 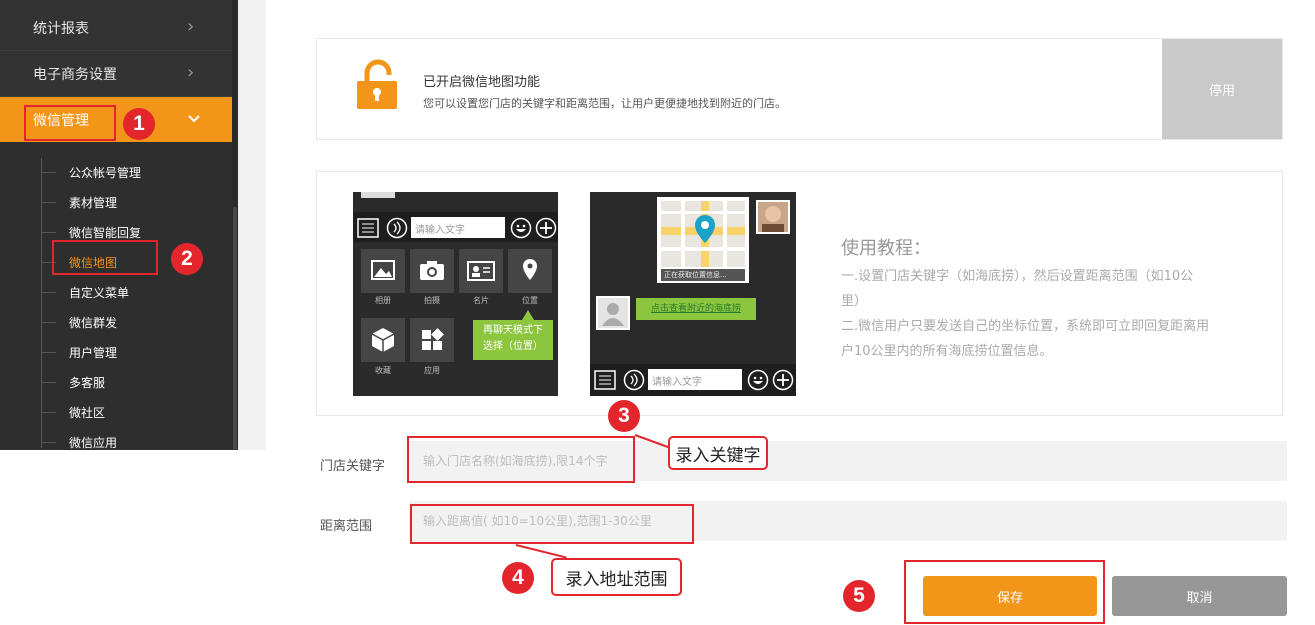 I want to click on app-label: 相册, so click(x=383, y=300).